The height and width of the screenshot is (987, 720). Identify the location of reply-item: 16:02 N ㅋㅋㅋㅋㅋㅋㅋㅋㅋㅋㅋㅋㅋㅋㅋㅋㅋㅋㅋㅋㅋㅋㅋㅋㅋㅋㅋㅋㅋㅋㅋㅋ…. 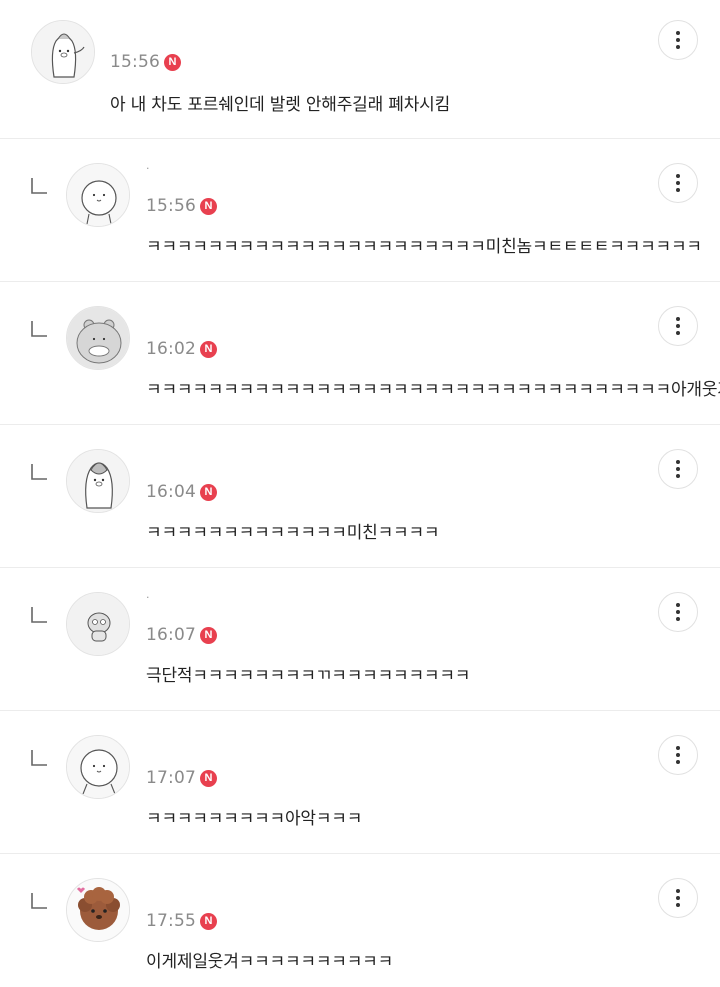
(360, 353).